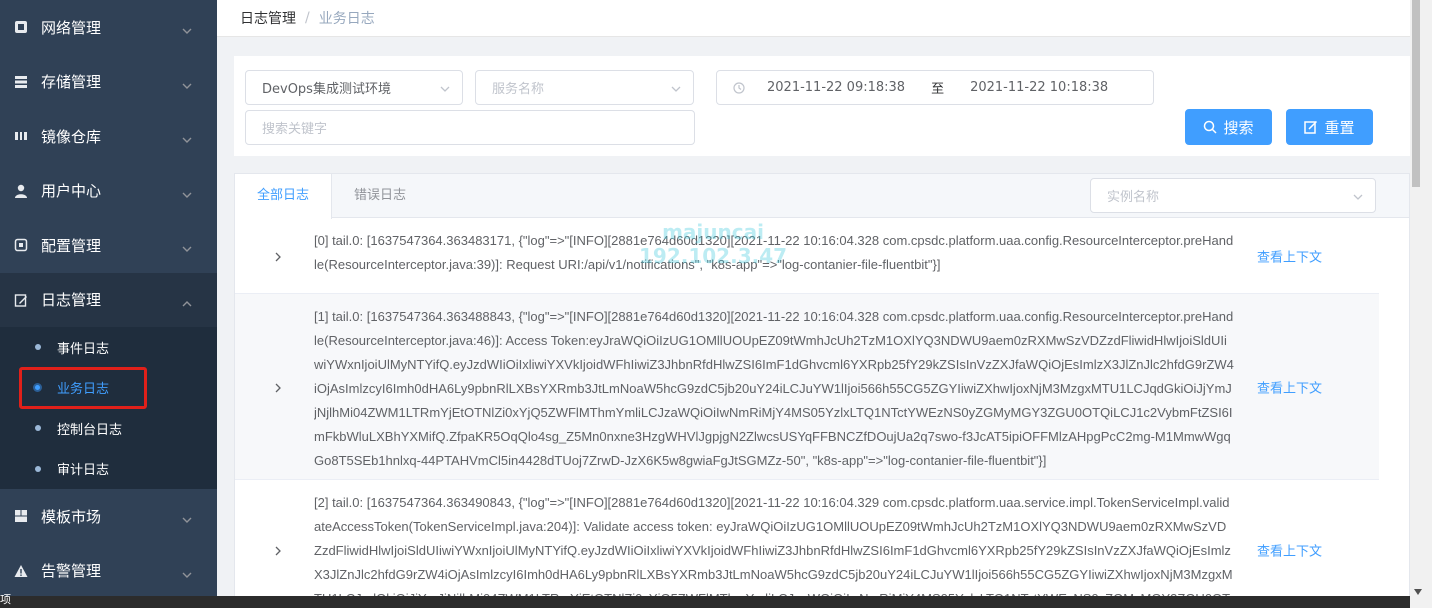  What do you see at coordinates (71, 300) in the screenshot?
I see `sidebar-item-label: 日志管理` at bounding box center [71, 300].